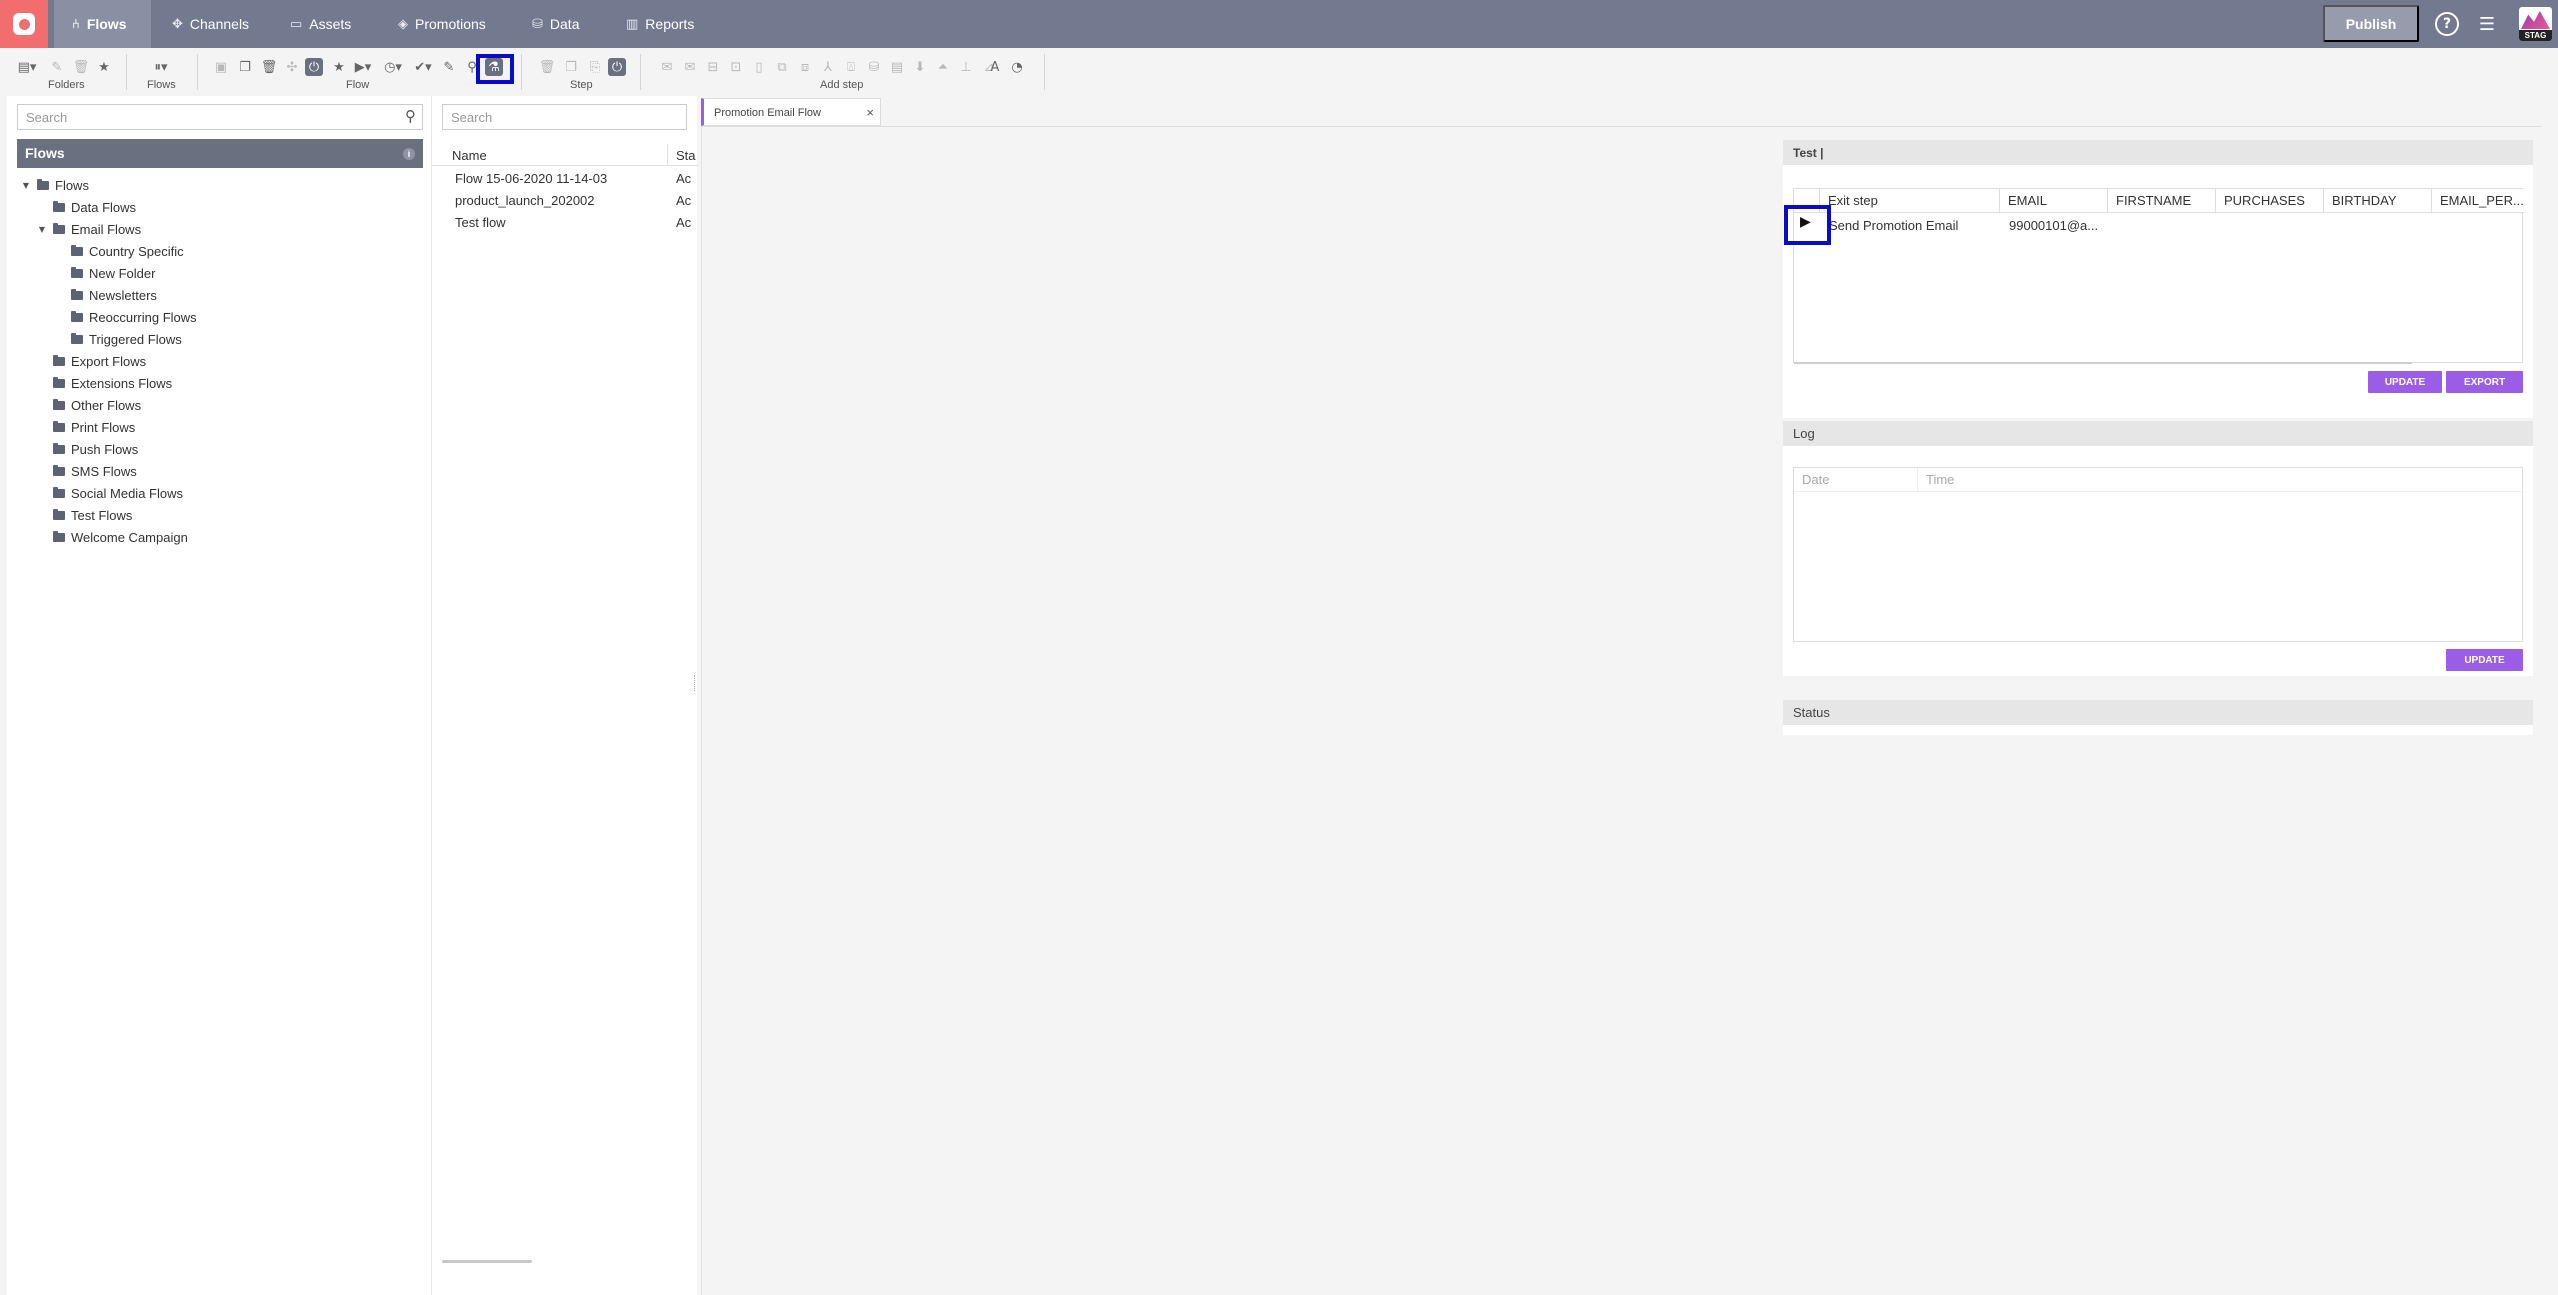 The height and width of the screenshot is (1295, 2558). What do you see at coordinates (736, 67) in the screenshot?
I see `add-split-step-icon: ⊡` at bounding box center [736, 67].